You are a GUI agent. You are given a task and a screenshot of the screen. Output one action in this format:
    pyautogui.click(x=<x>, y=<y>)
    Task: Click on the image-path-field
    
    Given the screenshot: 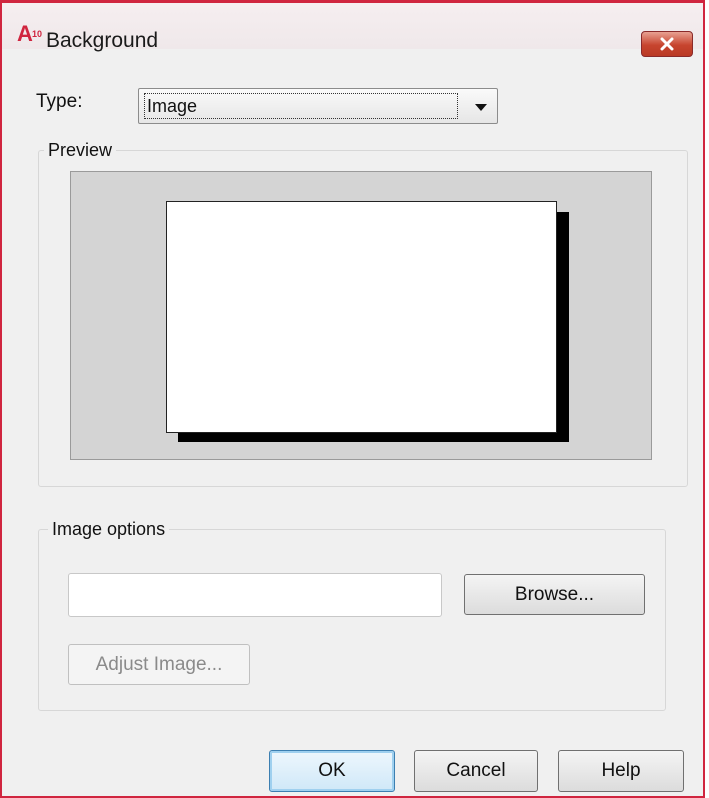 What is the action you would take?
    pyautogui.click(x=255, y=595)
    